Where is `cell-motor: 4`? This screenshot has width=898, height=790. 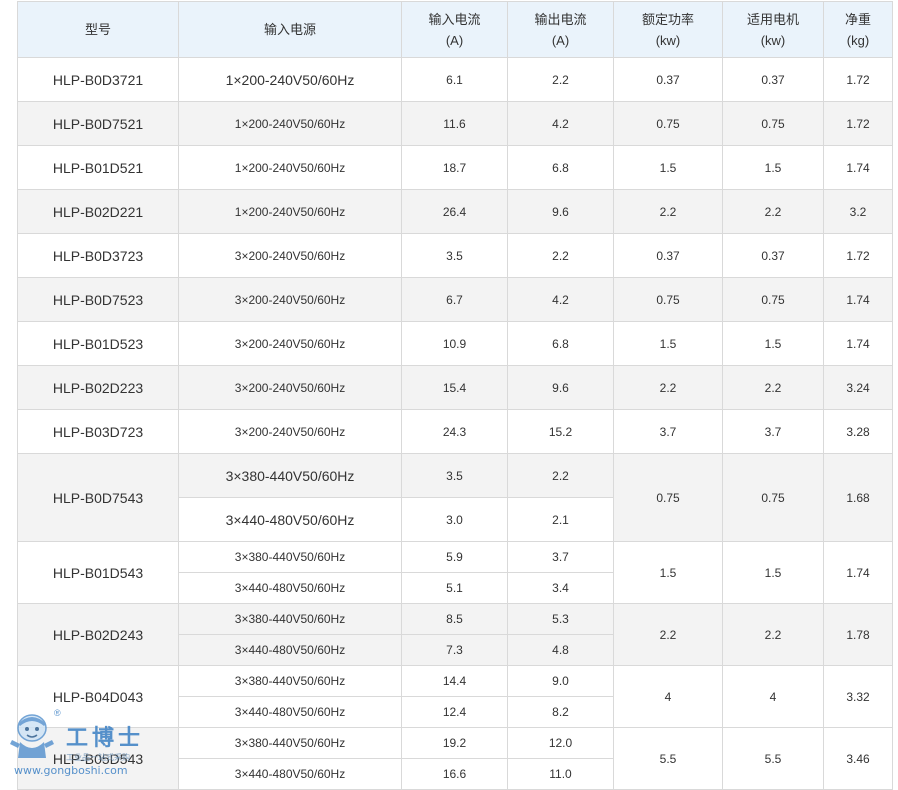 cell-motor: 4 is located at coordinates (773, 696).